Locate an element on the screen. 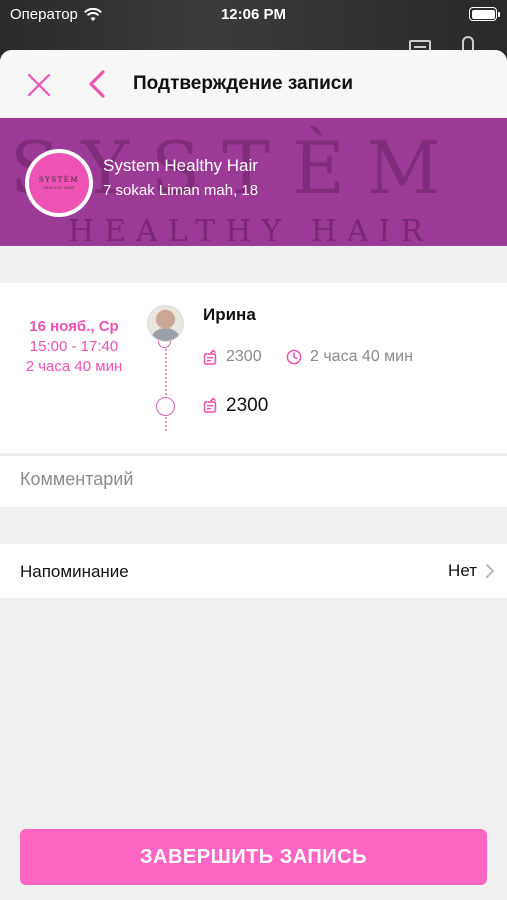  status-bar: Оператор 12:06 PM is located at coordinates (253, 15).